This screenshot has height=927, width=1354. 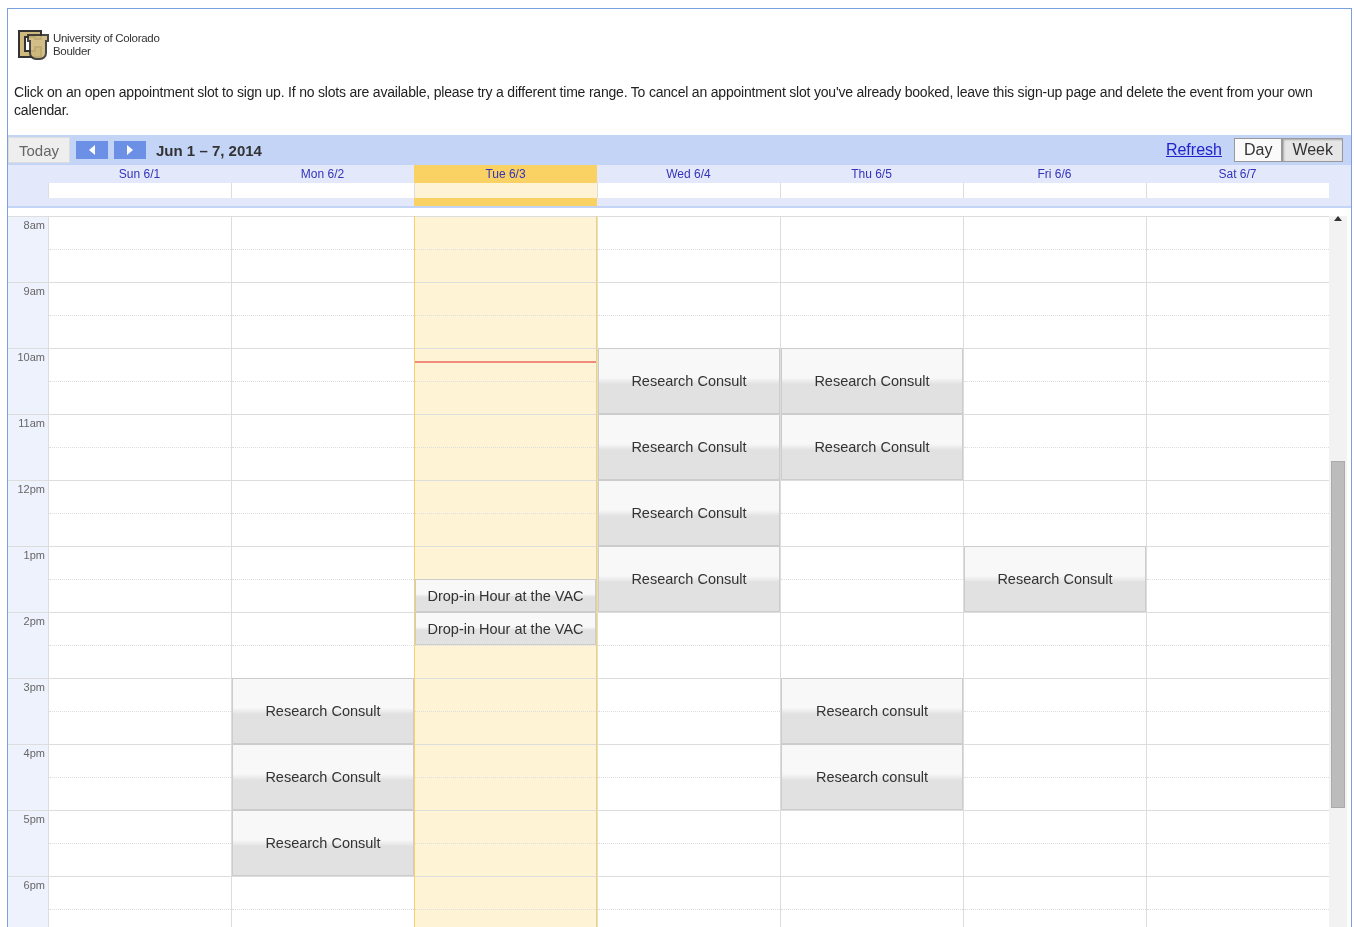 I want to click on day-header: Sat 6/7, so click(x=1237, y=185).